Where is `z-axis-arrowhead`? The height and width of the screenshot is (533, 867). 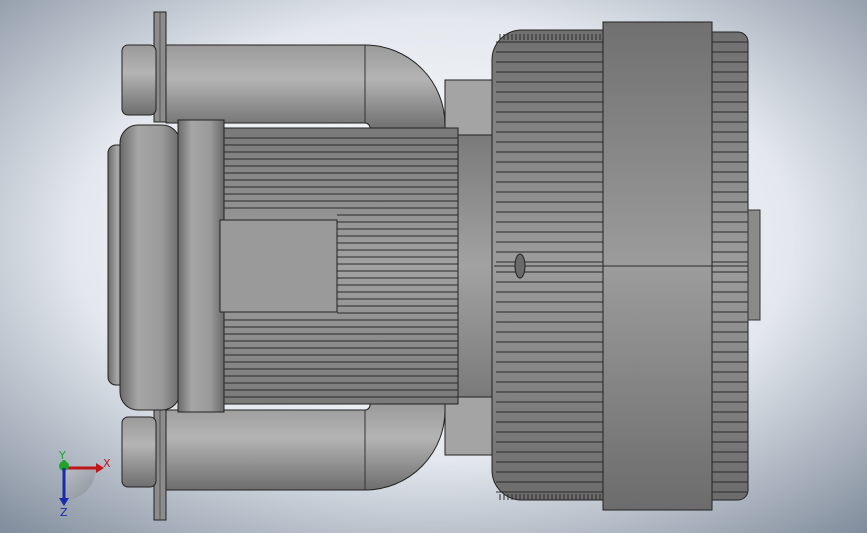 z-axis-arrowhead is located at coordinates (64, 502).